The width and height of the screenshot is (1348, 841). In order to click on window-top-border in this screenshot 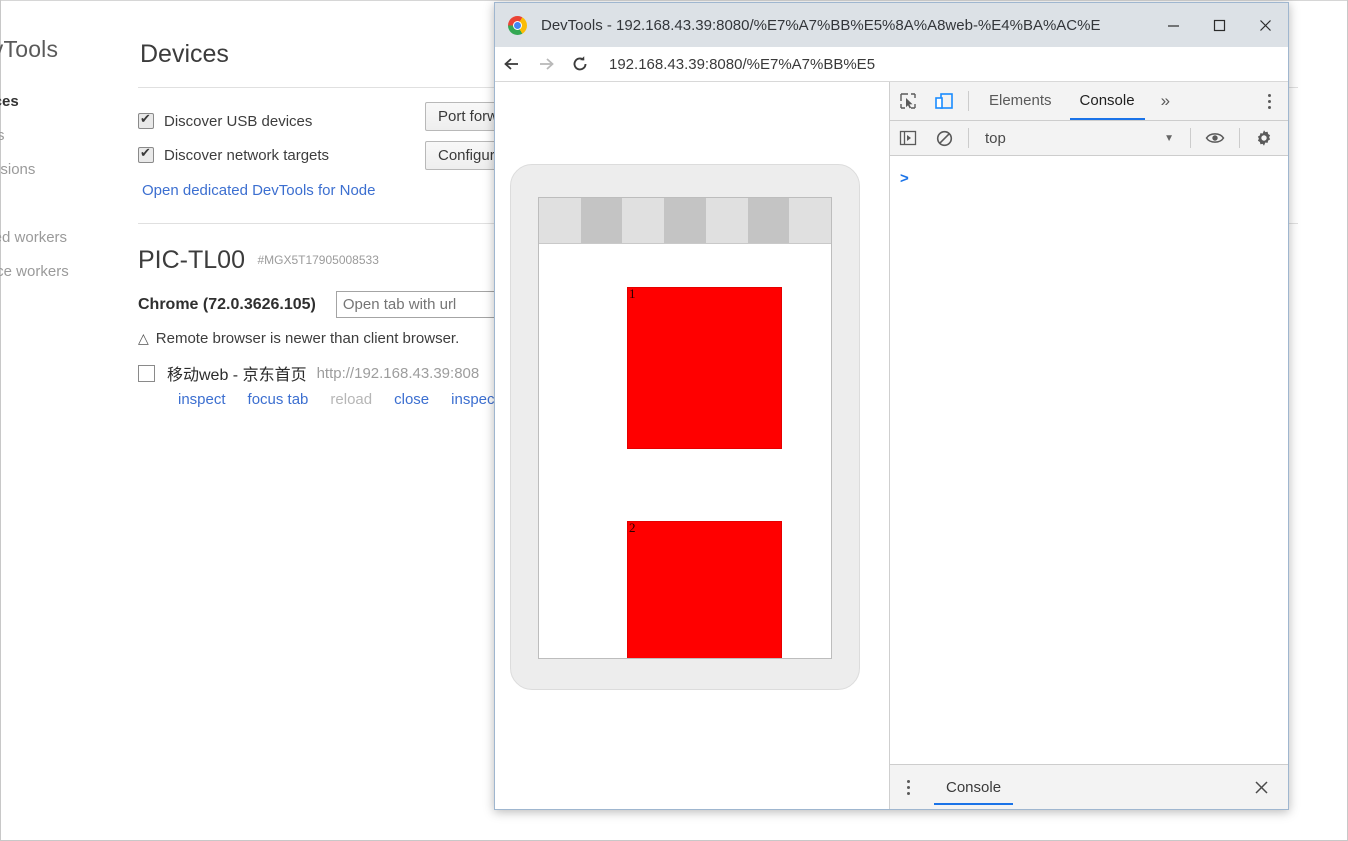, I will do `click(674, 0)`.